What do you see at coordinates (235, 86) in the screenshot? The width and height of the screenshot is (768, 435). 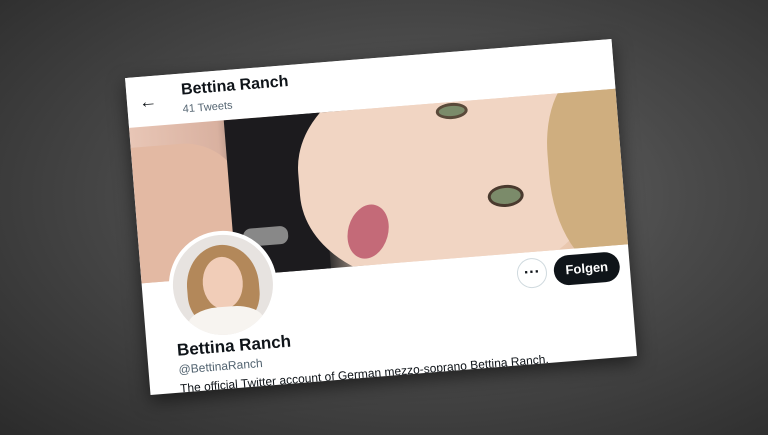 I see `header-account-name: Bettina Ranch` at bounding box center [235, 86].